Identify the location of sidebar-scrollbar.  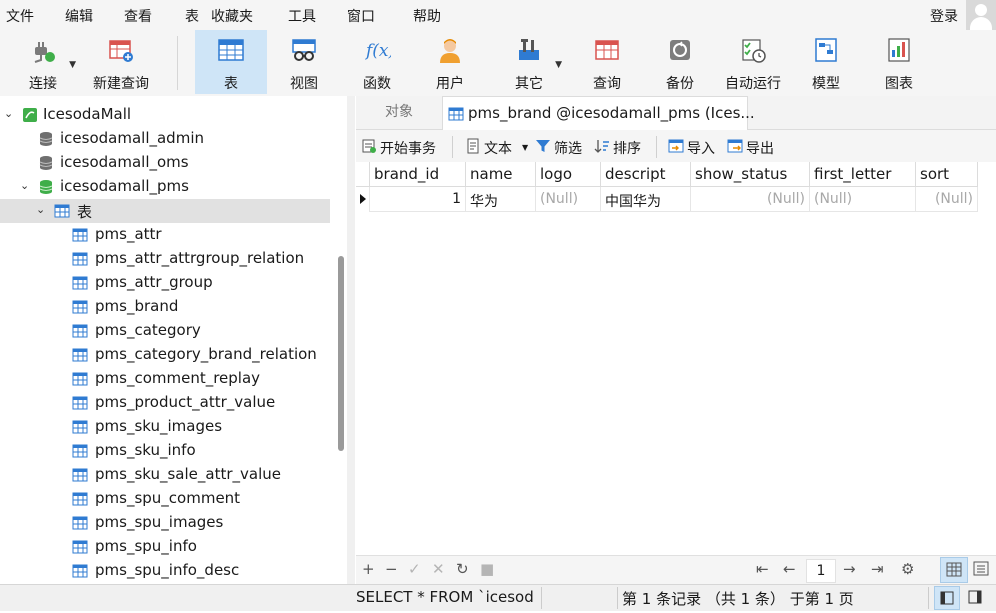
(341, 353).